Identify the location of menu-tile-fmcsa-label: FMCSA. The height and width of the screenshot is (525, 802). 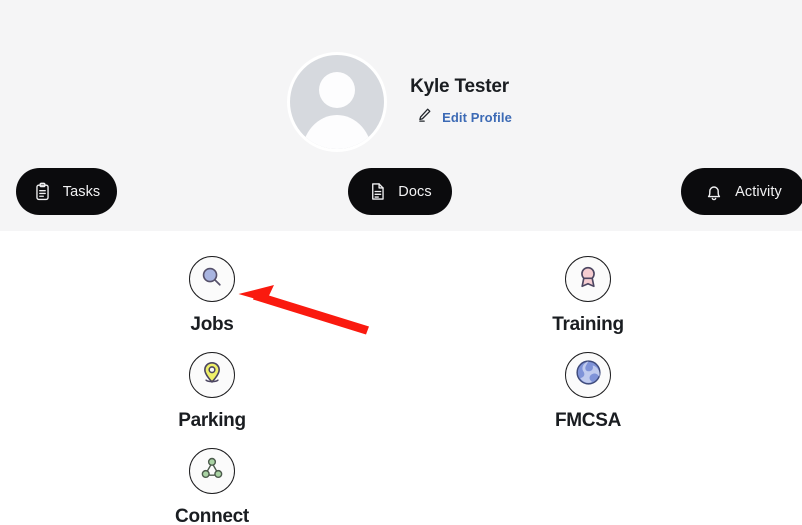
(588, 420).